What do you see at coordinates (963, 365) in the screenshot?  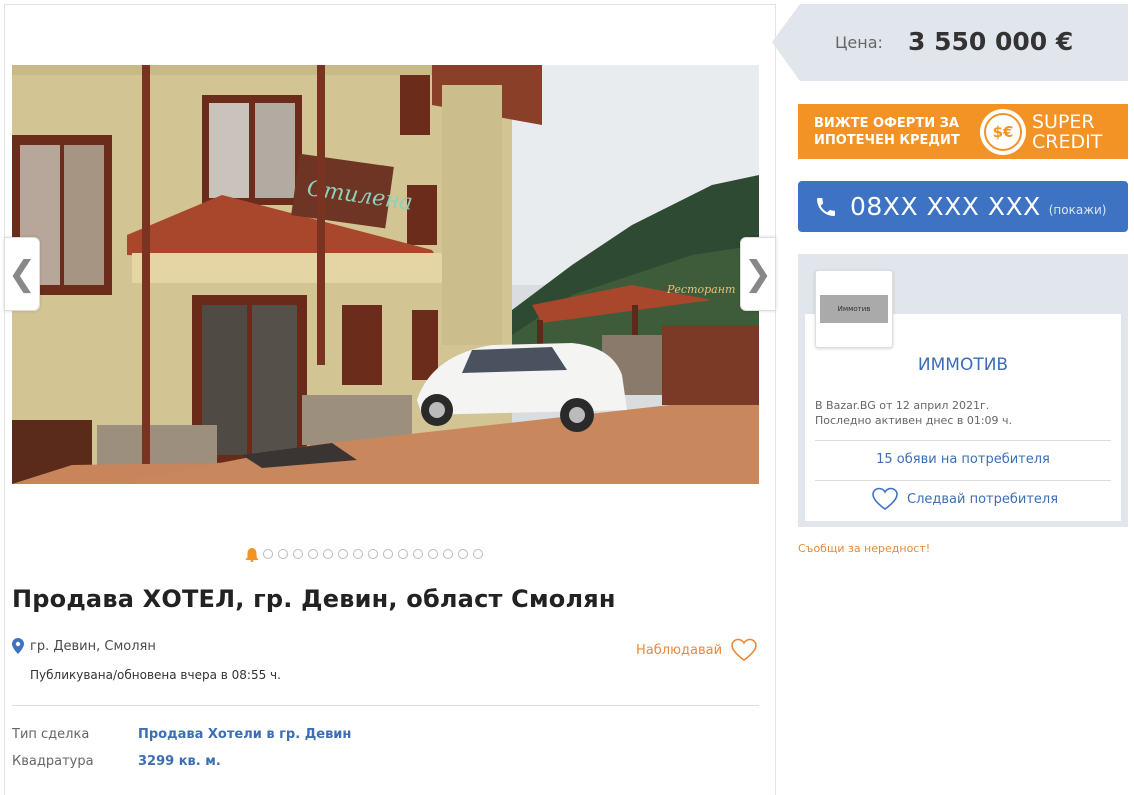 I see `seller-name: ИММОТИВ` at bounding box center [963, 365].